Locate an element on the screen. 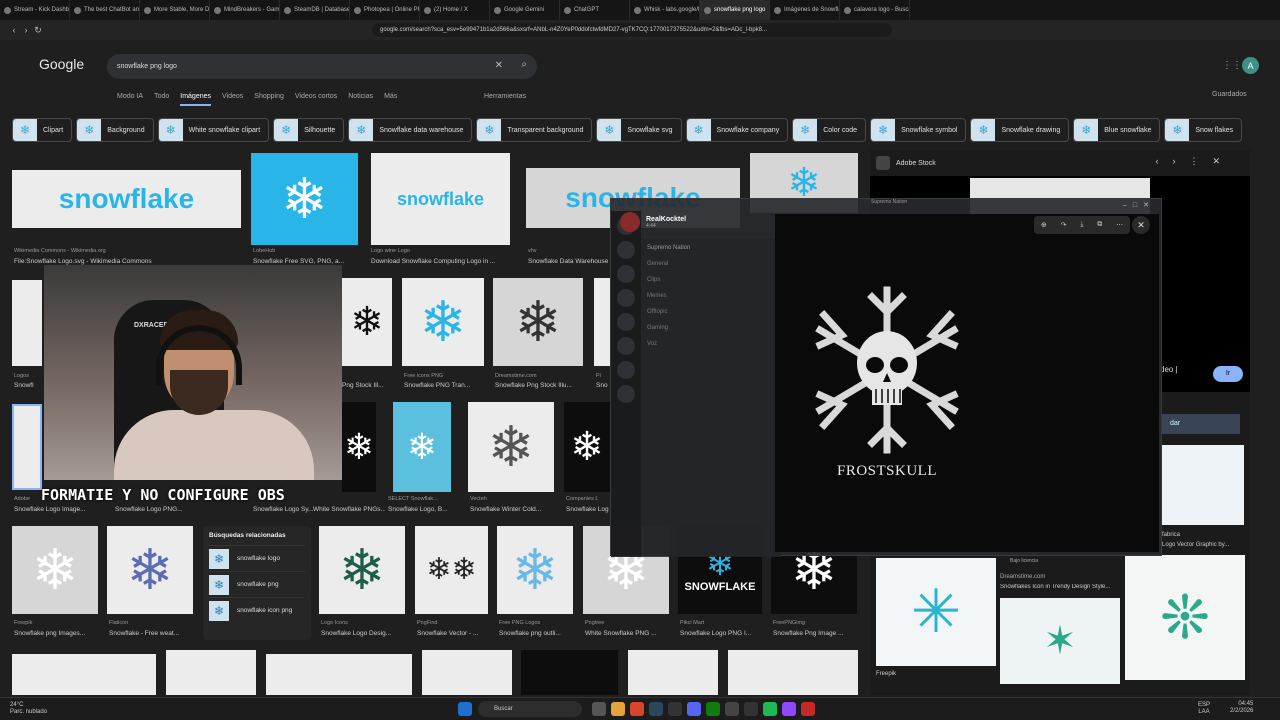 Image resolution: width=1280 pixels, height=720 pixels. window-controls: –□✕ is located at coordinates (1139, 205).